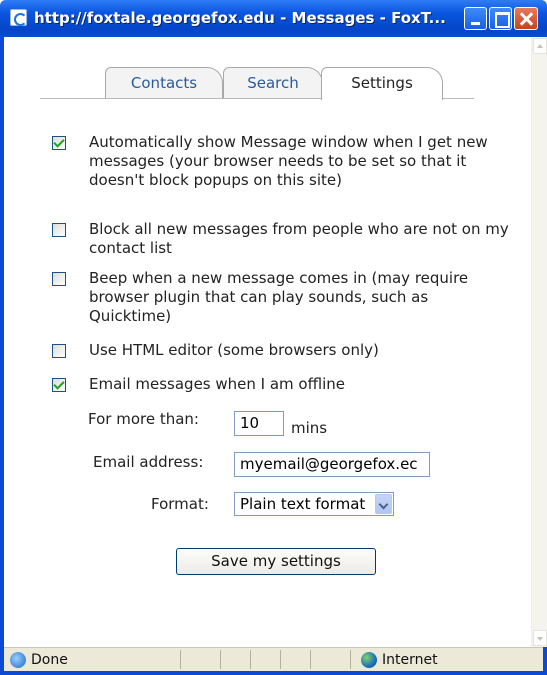 The image size is (547, 675). What do you see at coordinates (18, 660) in the screenshot?
I see `page-done-icon` at bounding box center [18, 660].